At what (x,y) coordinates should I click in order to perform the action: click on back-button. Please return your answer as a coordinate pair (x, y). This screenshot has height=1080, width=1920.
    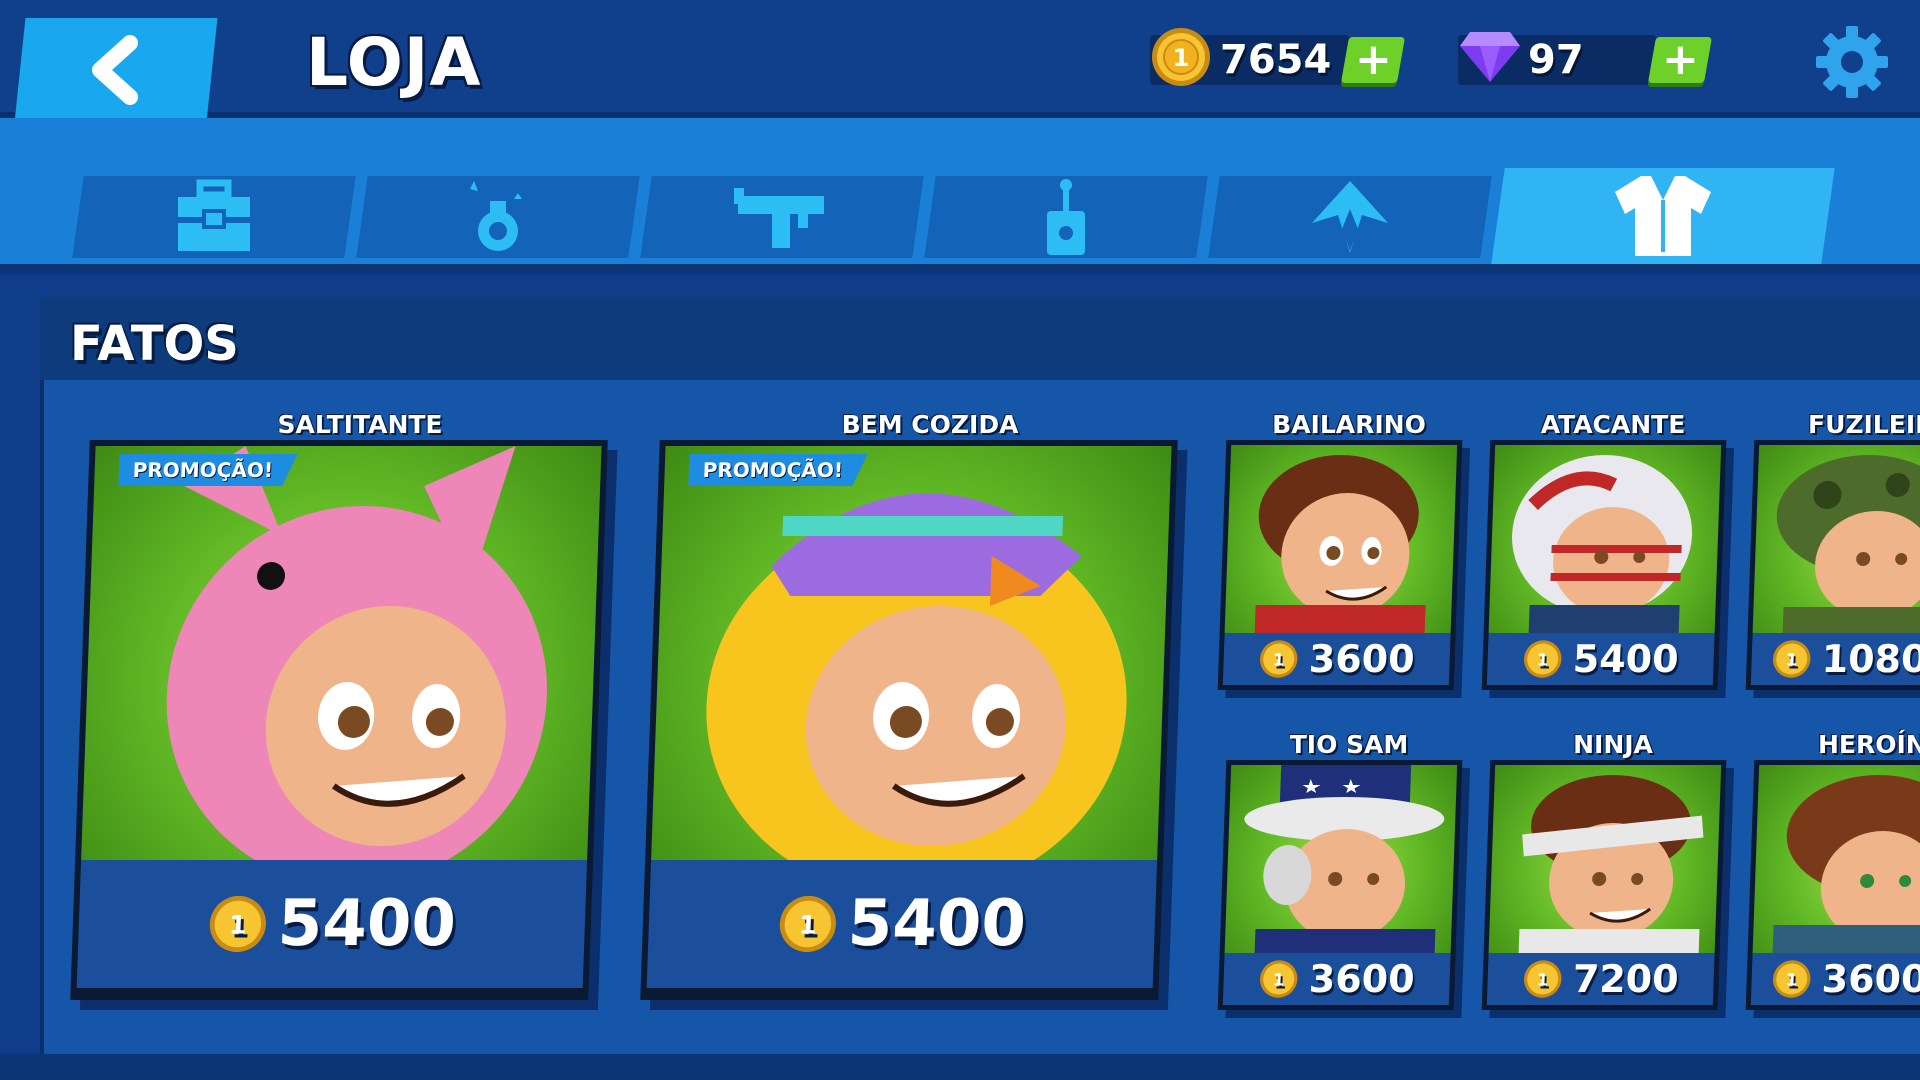
    Looking at the image, I should click on (116, 70).